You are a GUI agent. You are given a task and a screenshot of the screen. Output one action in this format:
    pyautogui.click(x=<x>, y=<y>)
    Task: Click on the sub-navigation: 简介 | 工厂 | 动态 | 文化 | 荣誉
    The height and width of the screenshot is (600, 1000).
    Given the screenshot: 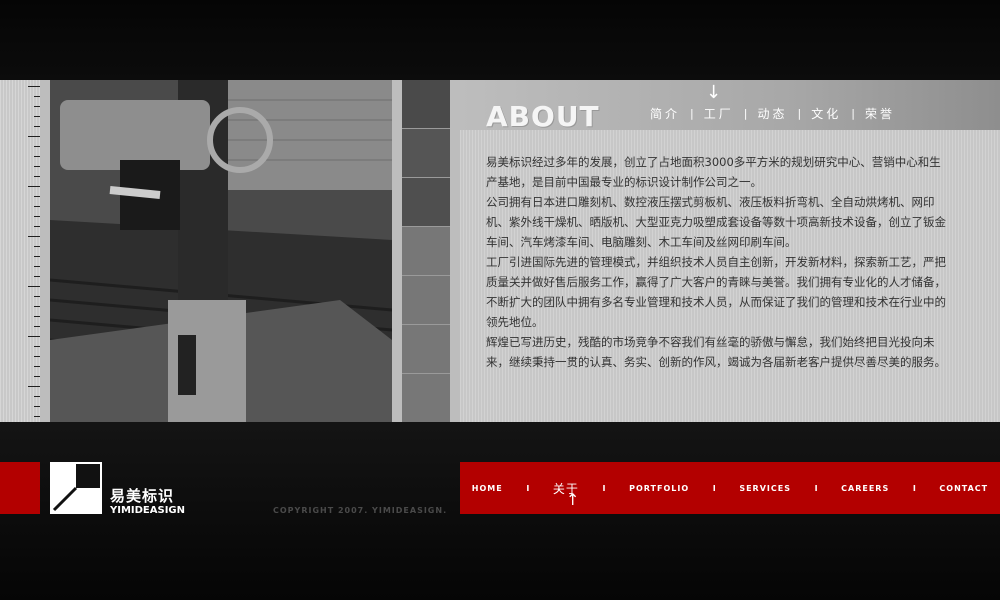 What is the action you would take?
    pyautogui.click(x=772, y=113)
    